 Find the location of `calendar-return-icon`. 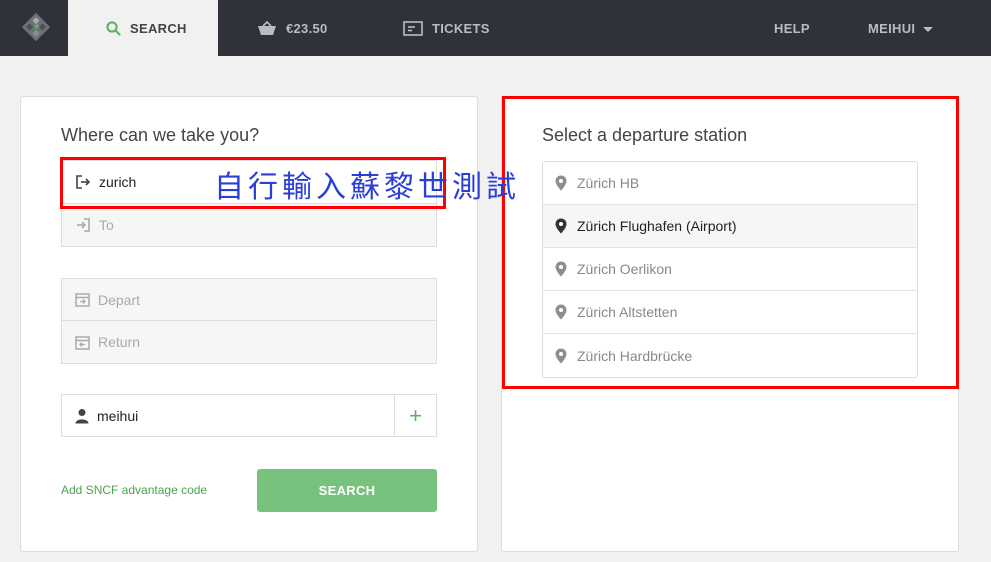

calendar-return-icon is located at coordinates (82, 342).